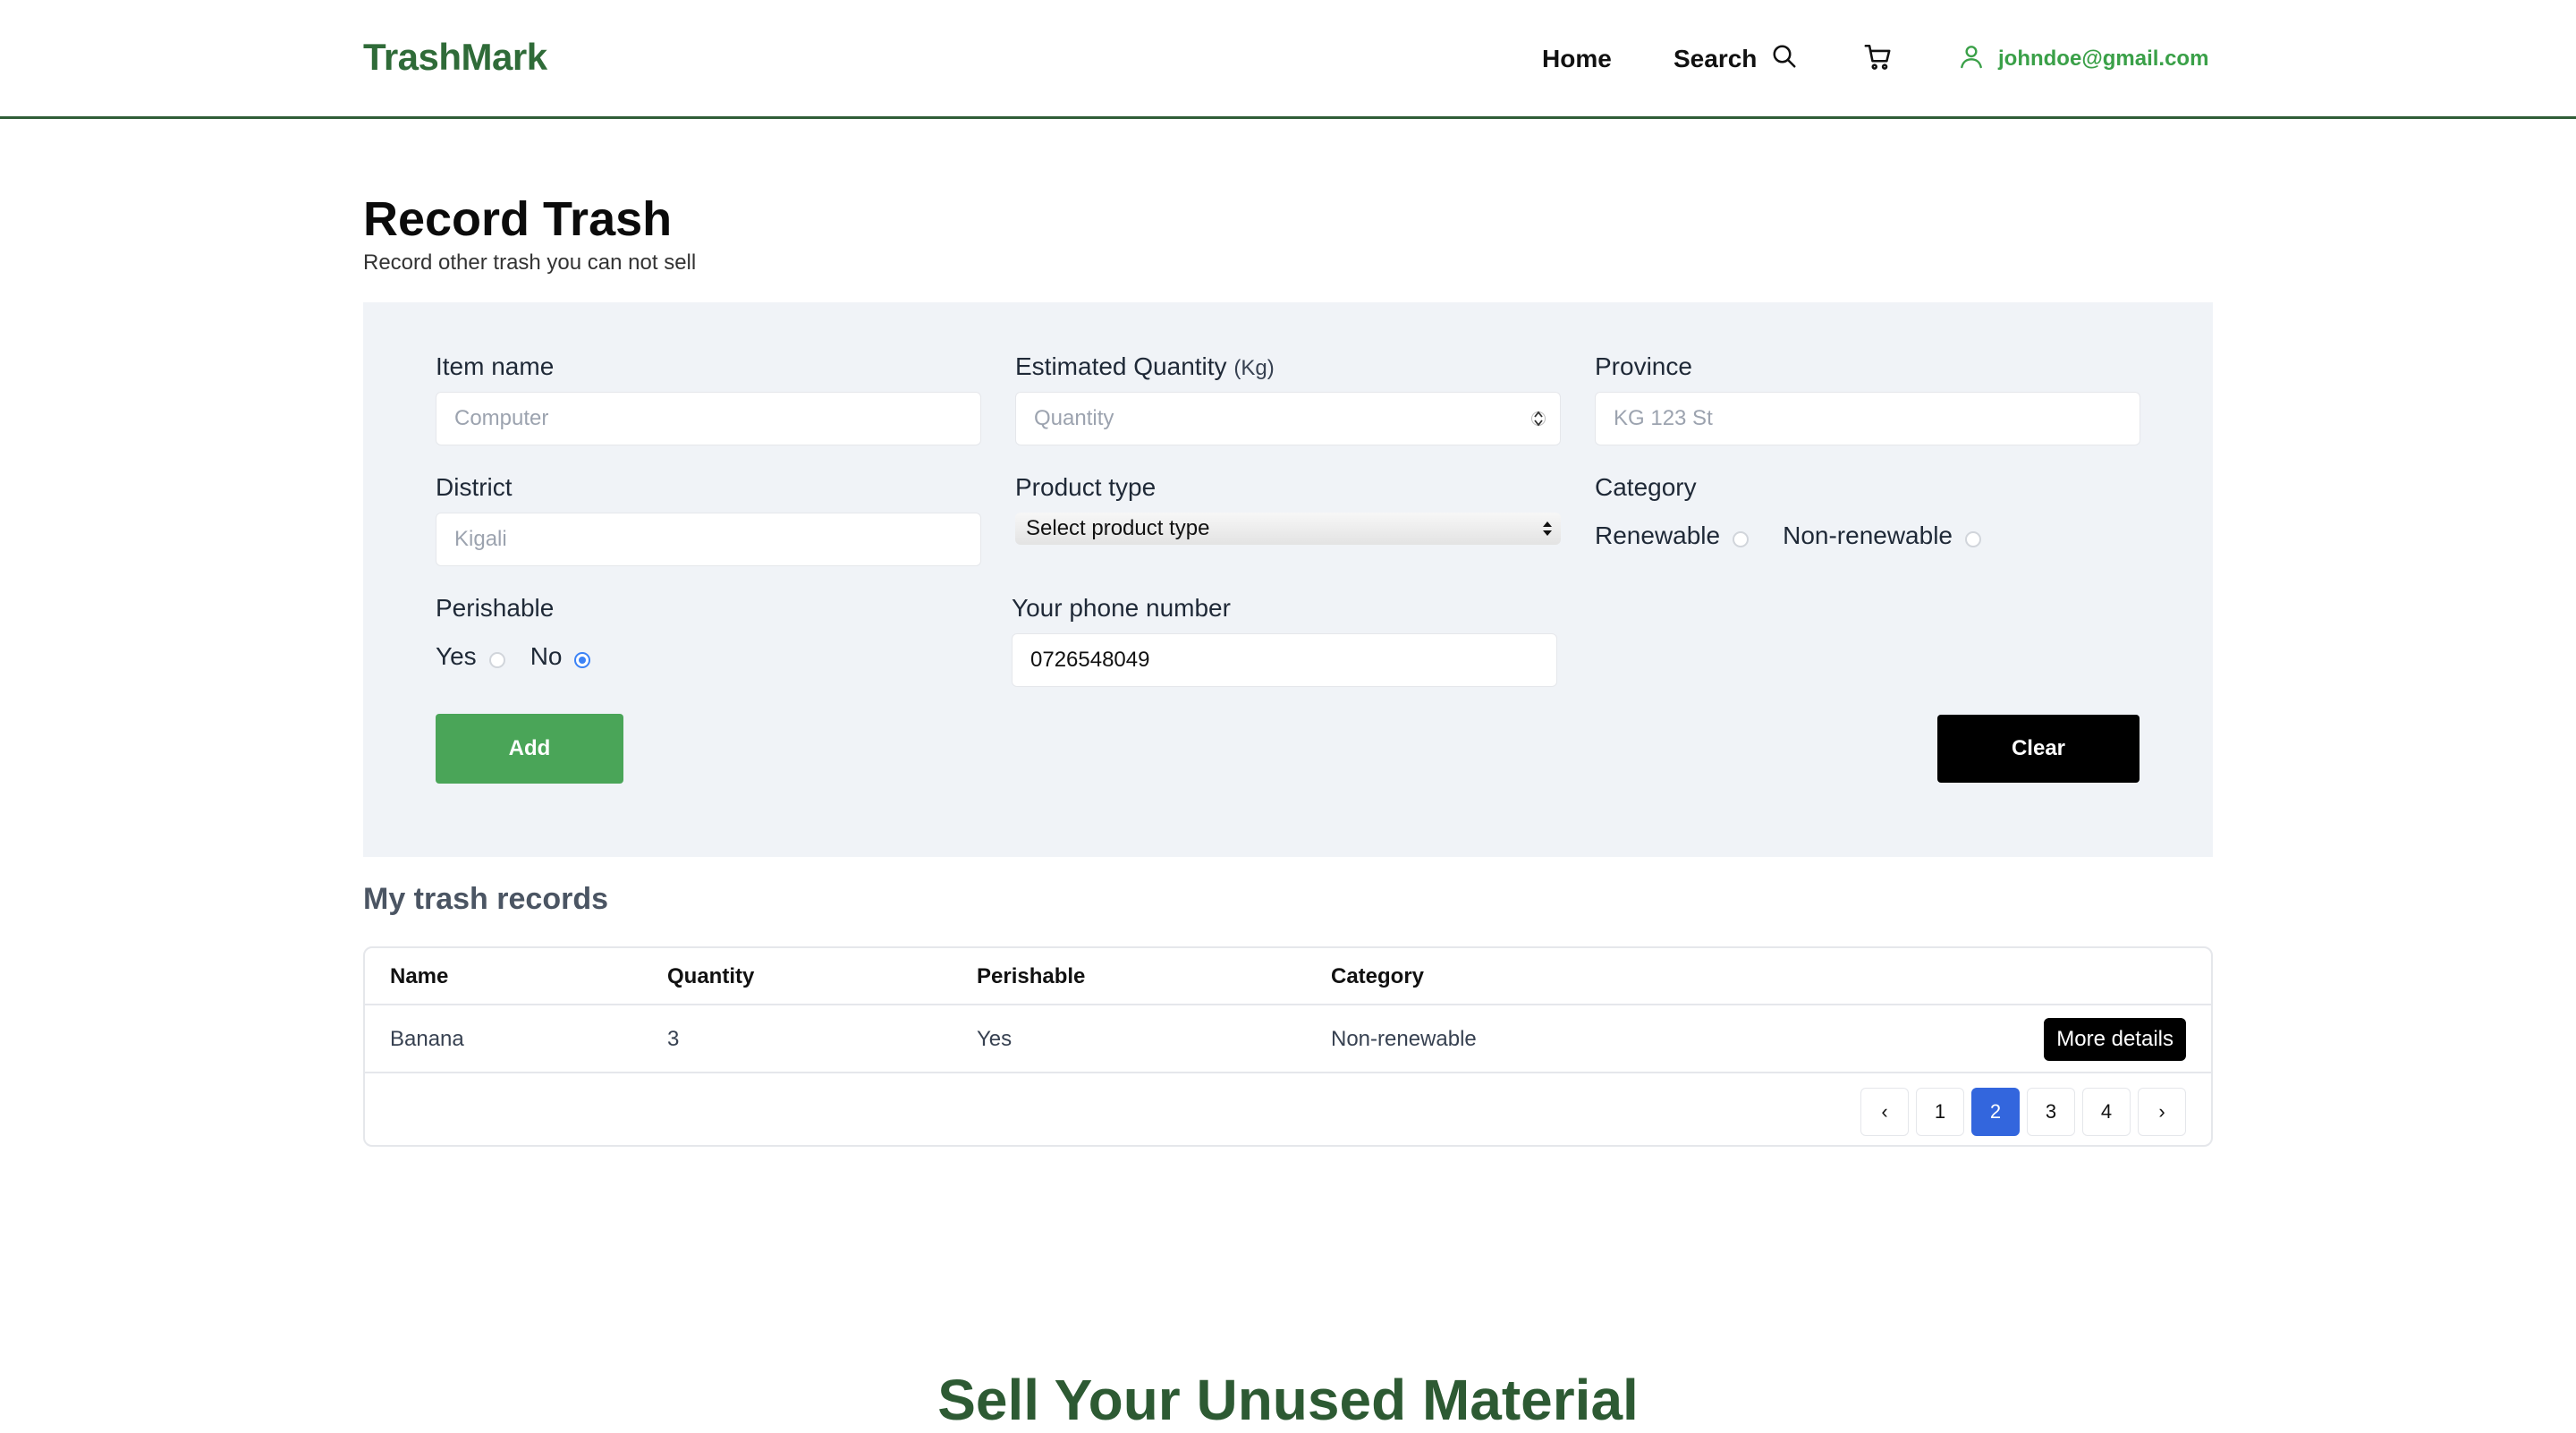 The width and height of the screenshot is (2576, 1433). I want to click on cart-icon, so click(1878, 59).